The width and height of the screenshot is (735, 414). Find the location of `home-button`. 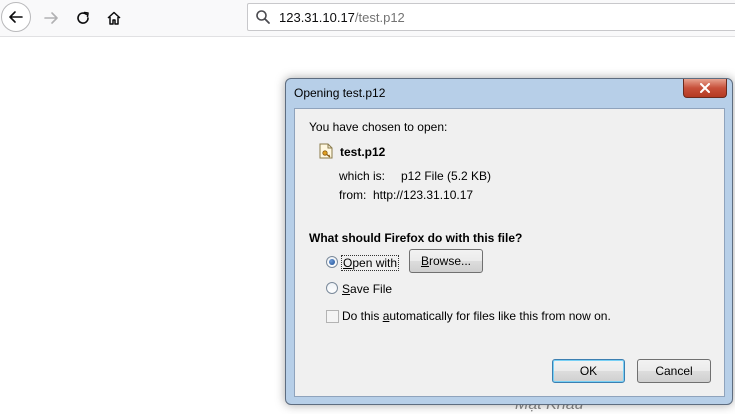

home-button is located at coordinates (114, 18).